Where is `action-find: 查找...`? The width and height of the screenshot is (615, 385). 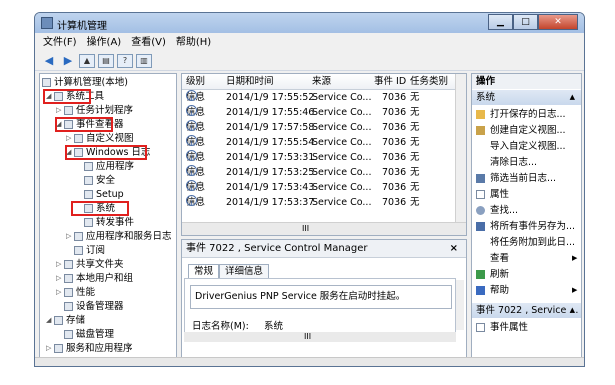 action-find: 查找... is located at coordinates (497, 210).